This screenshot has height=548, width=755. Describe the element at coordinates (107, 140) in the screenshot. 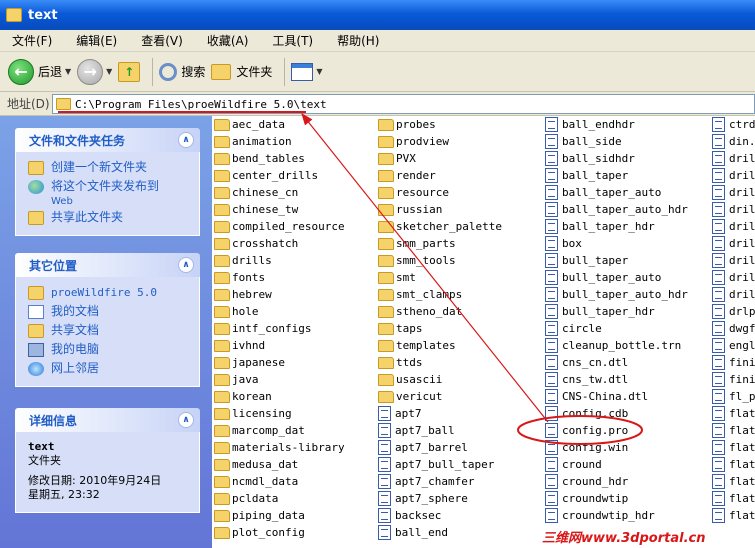

I see `panel-header: 文件和文件夹任务 ∧` at that location.